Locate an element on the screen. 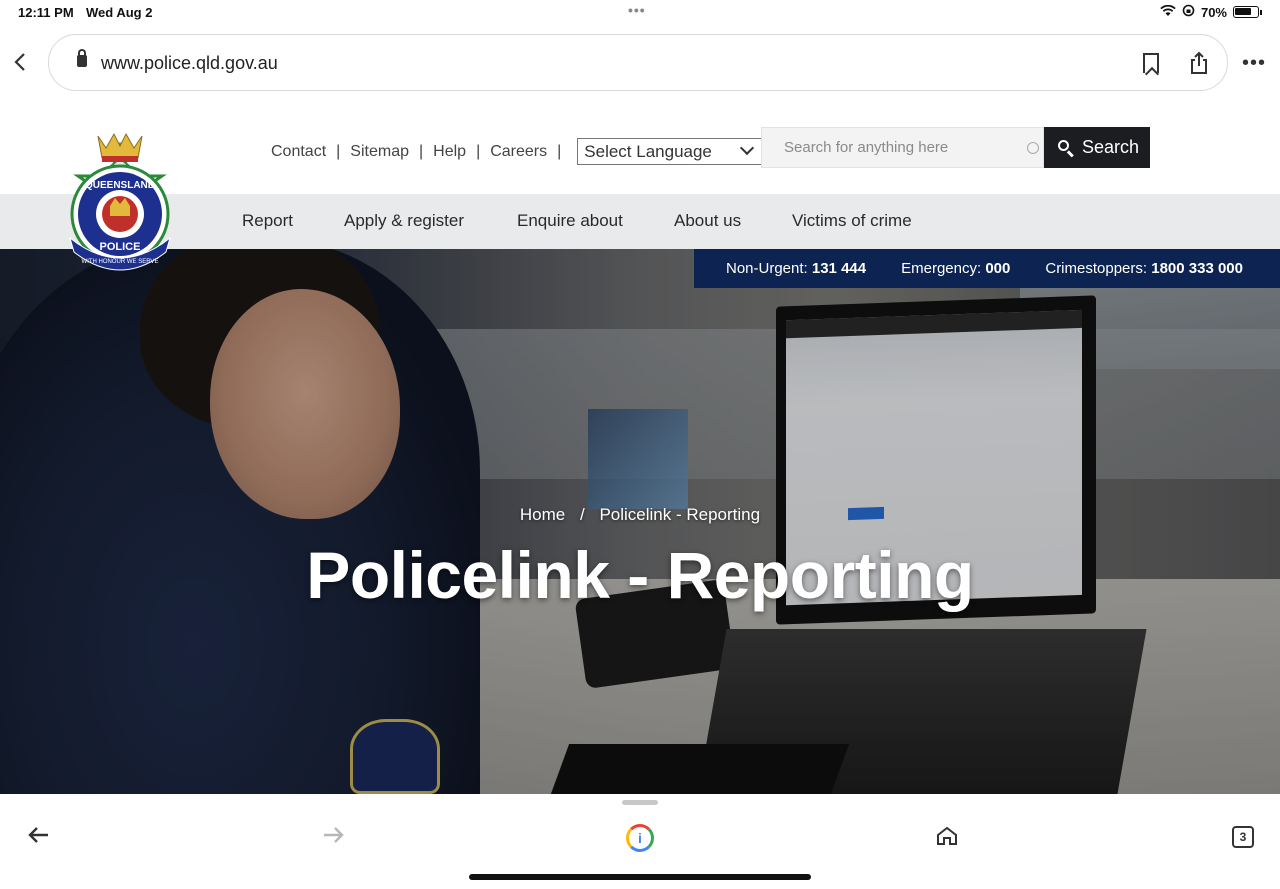 Image resolution: width=1280 pixels, height=889 pixels. util-link-contact: Contact is located at coordinates (298, 152).